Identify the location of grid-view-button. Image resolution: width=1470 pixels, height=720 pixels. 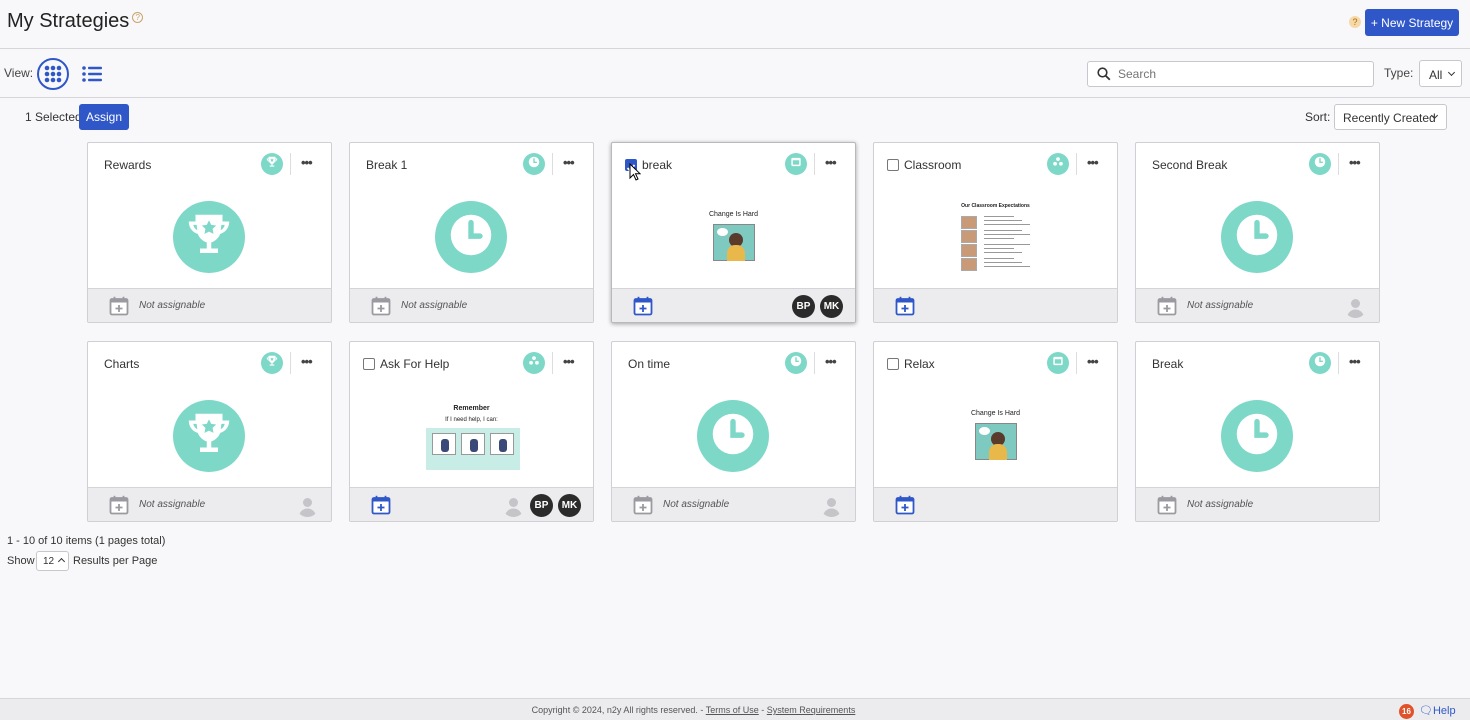
(53, 74).